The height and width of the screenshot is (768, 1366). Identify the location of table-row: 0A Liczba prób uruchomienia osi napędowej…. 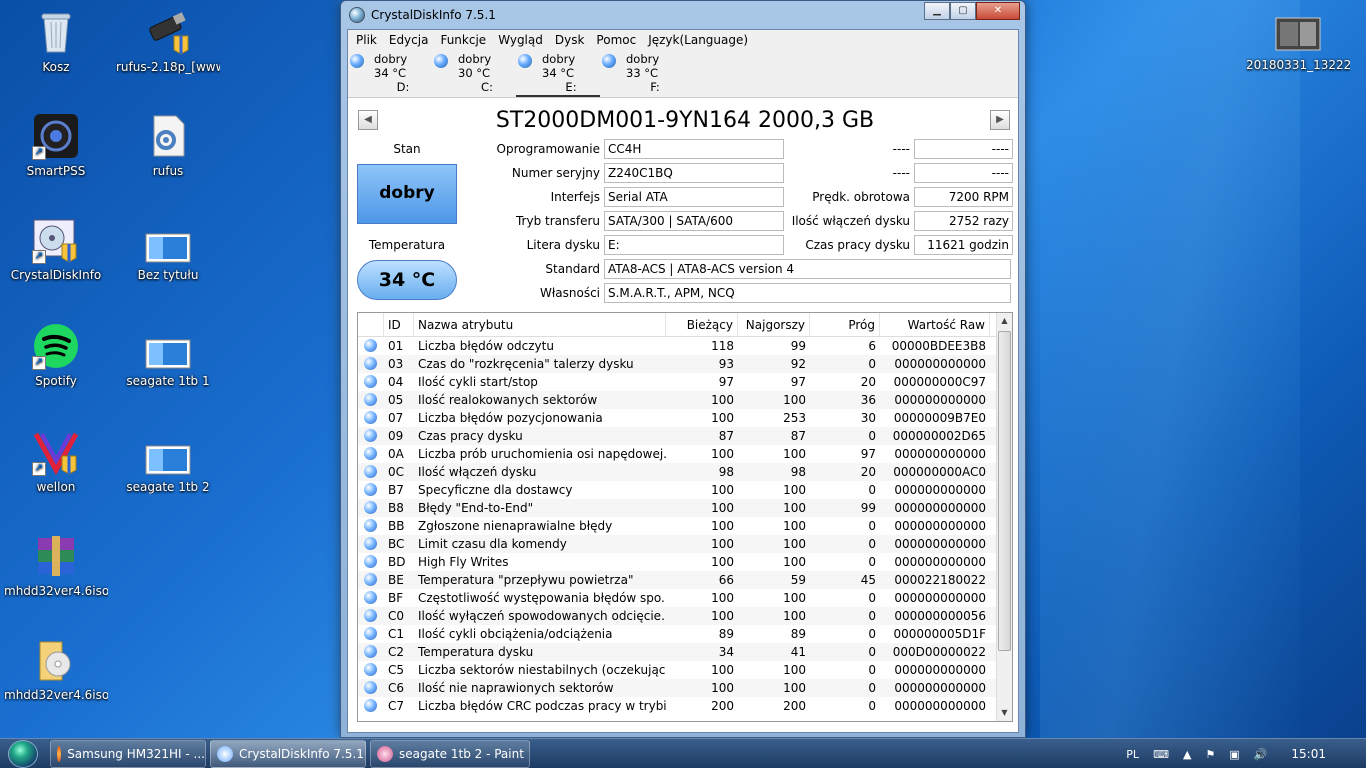
(685, 454).